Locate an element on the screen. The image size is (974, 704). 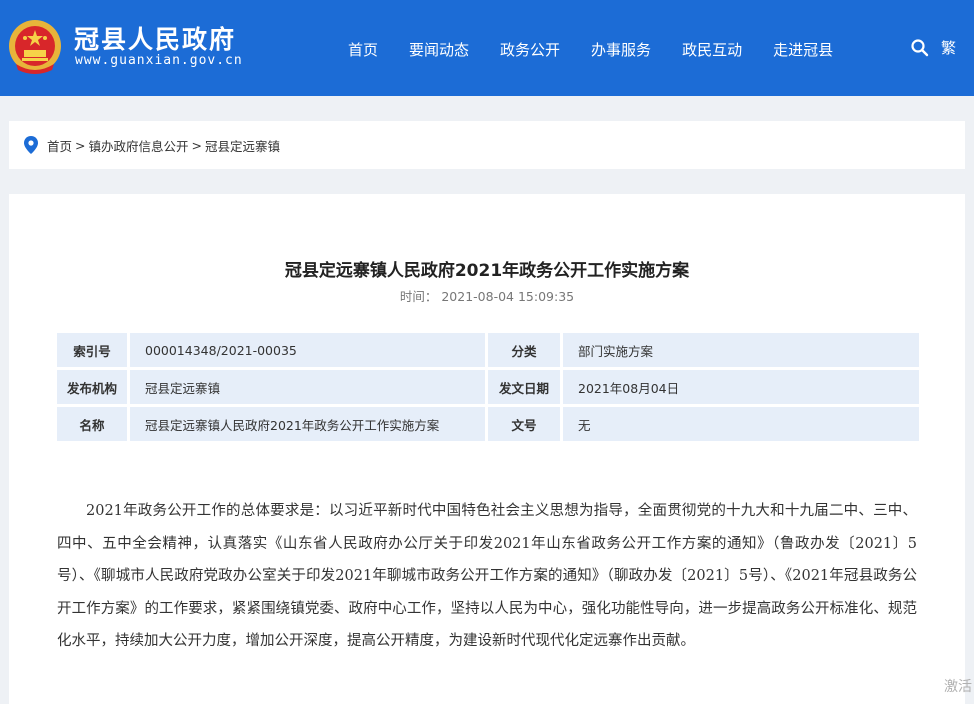
location-pin-icon is located at coordinates (31, 145).